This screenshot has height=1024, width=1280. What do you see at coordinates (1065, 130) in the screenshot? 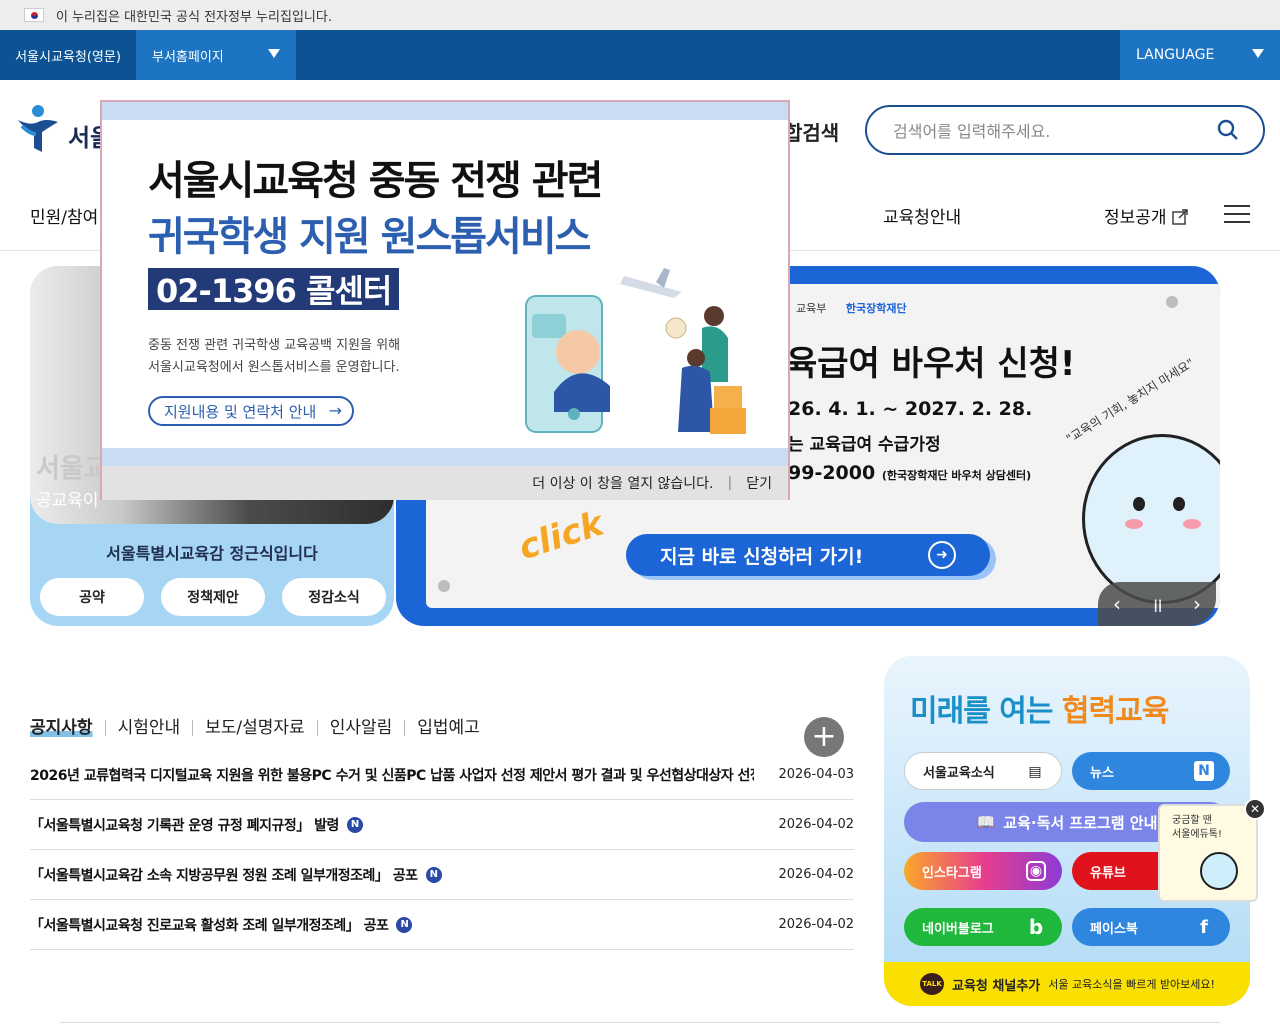
I see `search-input: 검색어를 입력해주세요.` at bounding box center [1065, 130].